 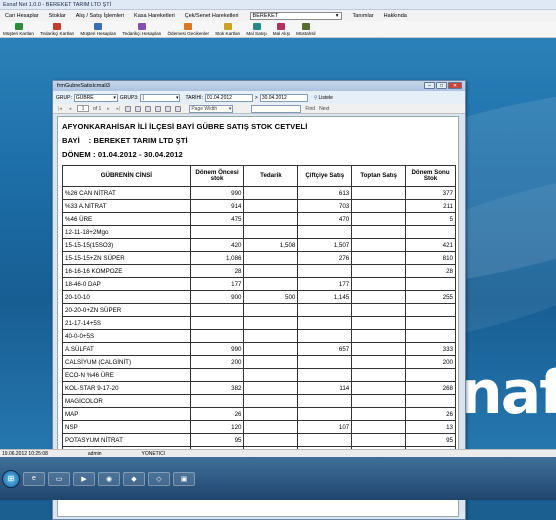 I want to click on menu-stoklar: Stoklar, so click(x=57, y=16).